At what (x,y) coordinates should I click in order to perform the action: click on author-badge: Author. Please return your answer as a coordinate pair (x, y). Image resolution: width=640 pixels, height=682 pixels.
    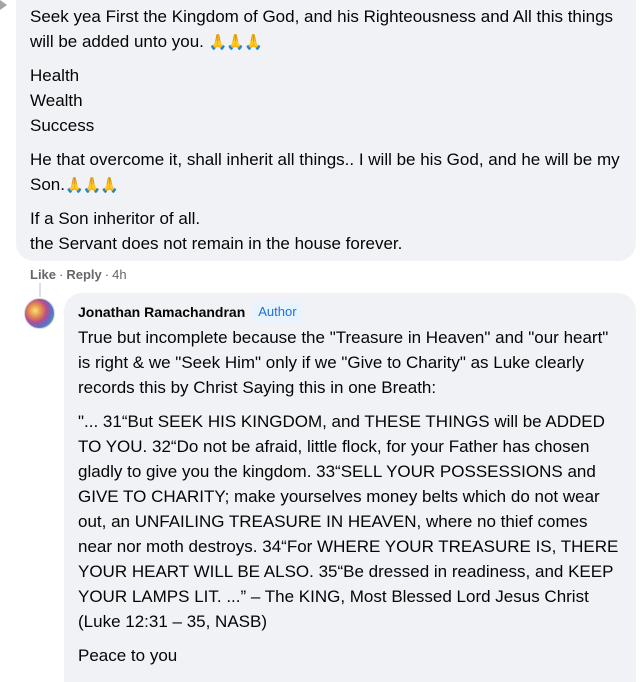
    Looking at the image, I should click on (277, 312).